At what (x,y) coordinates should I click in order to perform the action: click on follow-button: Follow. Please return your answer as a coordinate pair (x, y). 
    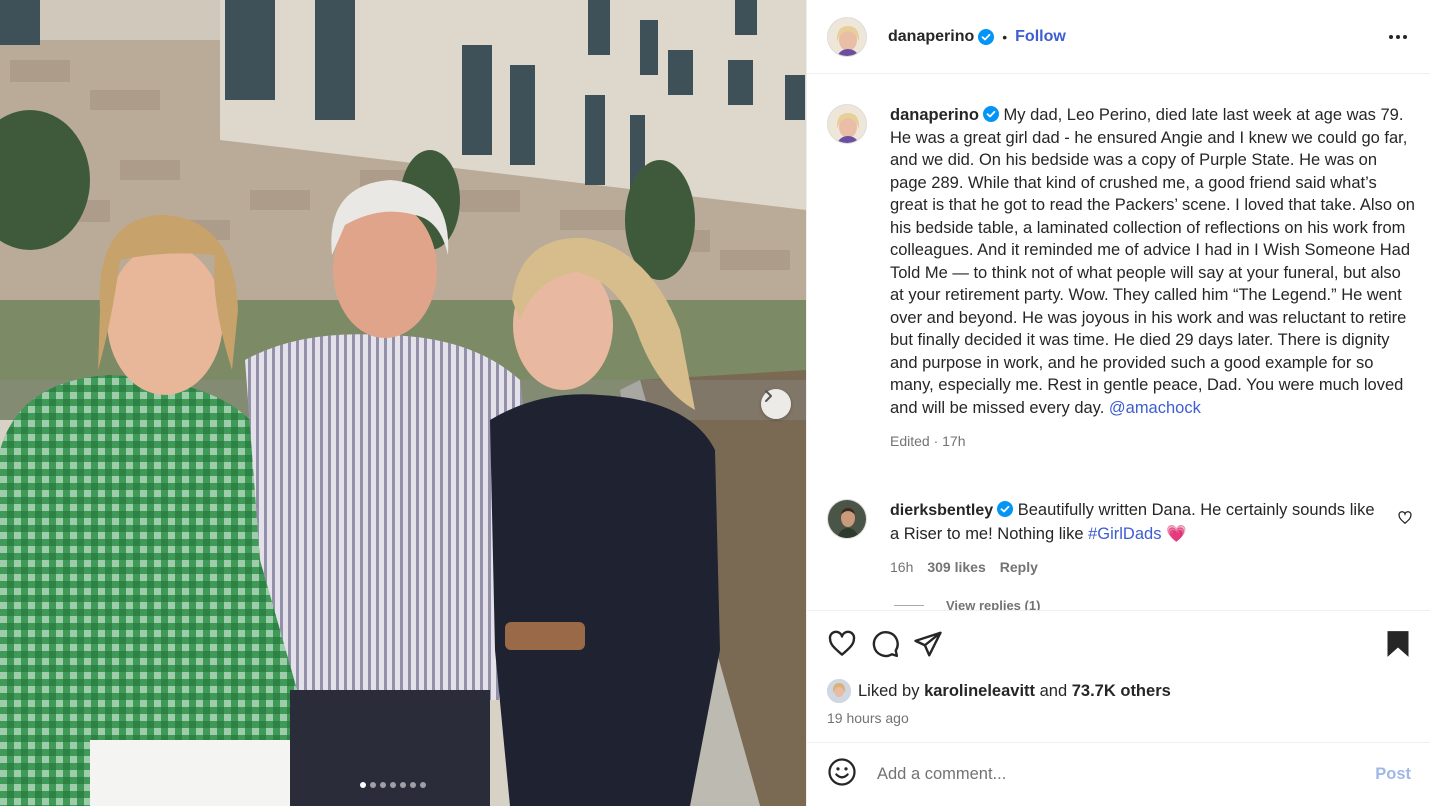
    Looking at the image, I should click on (1040, 37).